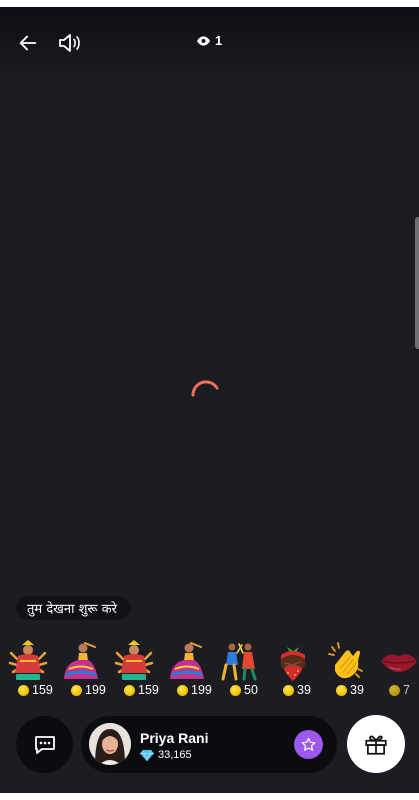 The width and height of the screenshot is (419, 800). What do you see at coordinates (399, 663) in the screenshot?
I see `lips-icon` at bounding box center [399, 663].